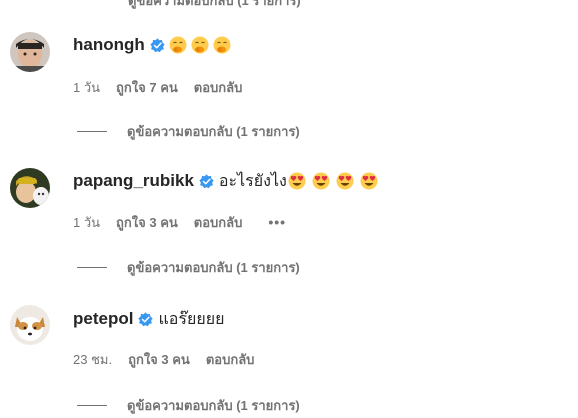 This screenshot has width=578, height=418. I want to click on comment-line: papang_rubikk อะไรยังไง, so click(225, 181).